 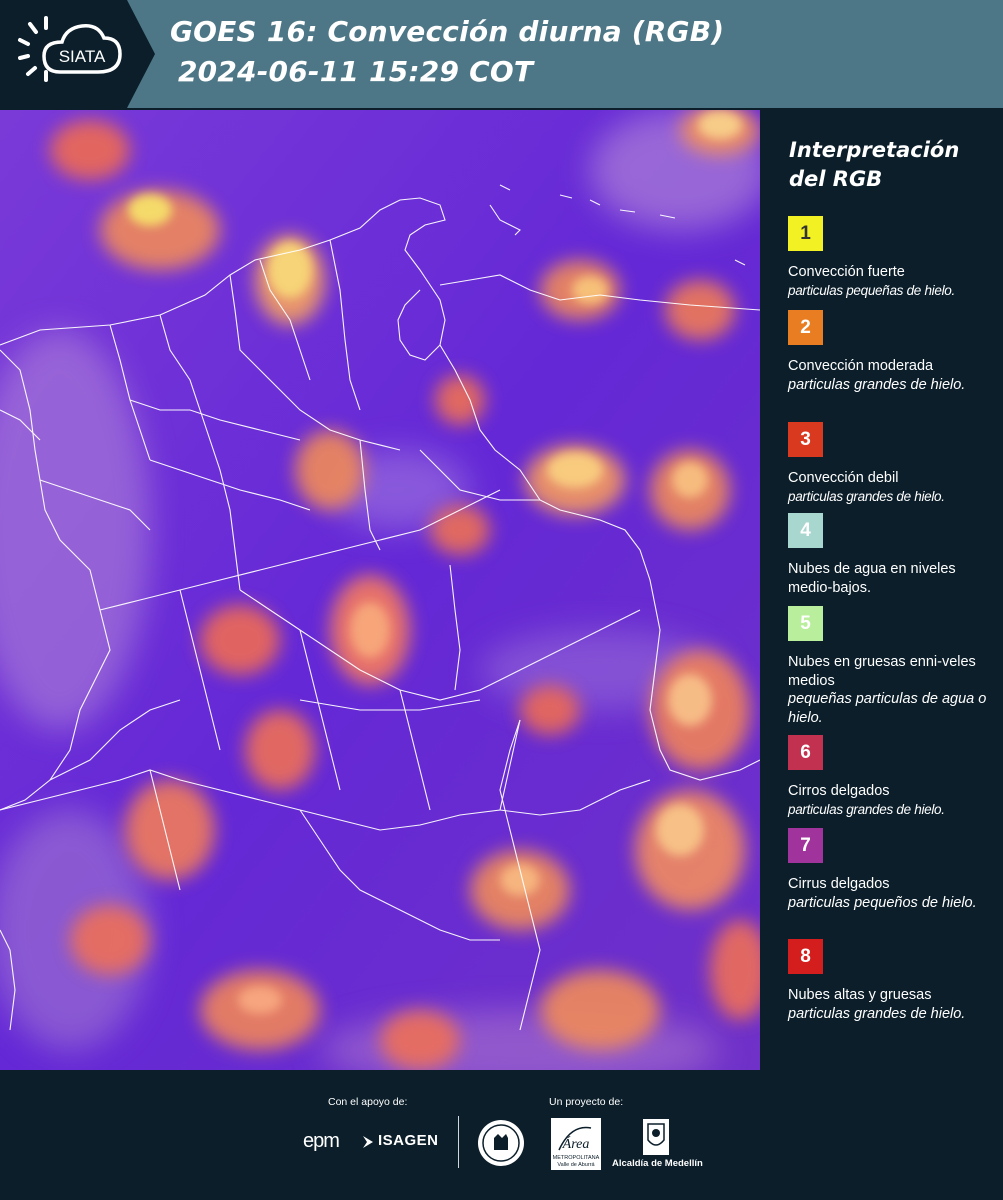 I want to click on legend-swatch: 5, so click(x=805, y=623).